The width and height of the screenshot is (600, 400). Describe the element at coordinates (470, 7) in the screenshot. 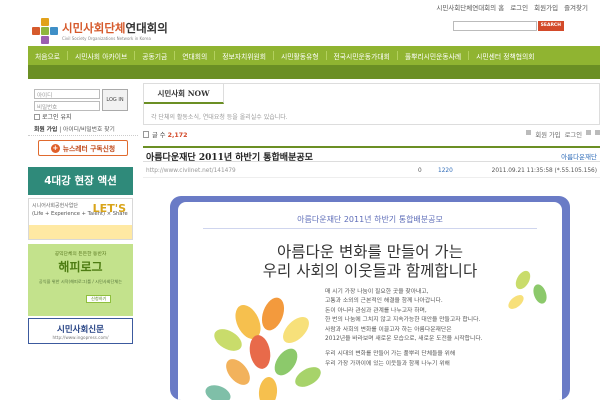

I see `util-home-link: 시민사회단체연대회의 홈` at that location.